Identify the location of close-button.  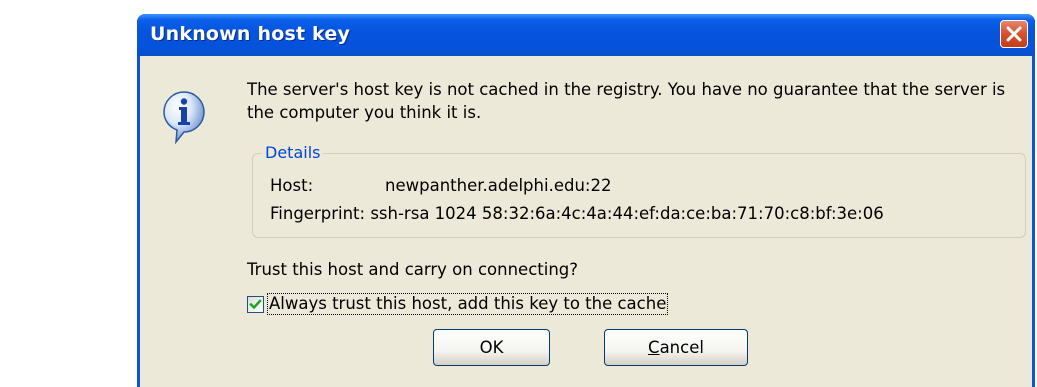
(1014, 34).